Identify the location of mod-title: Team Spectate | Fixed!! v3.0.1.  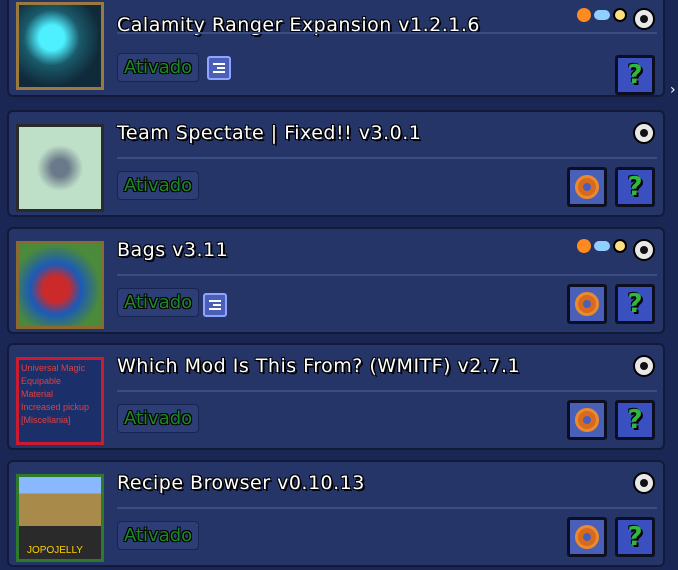
(269, 133).